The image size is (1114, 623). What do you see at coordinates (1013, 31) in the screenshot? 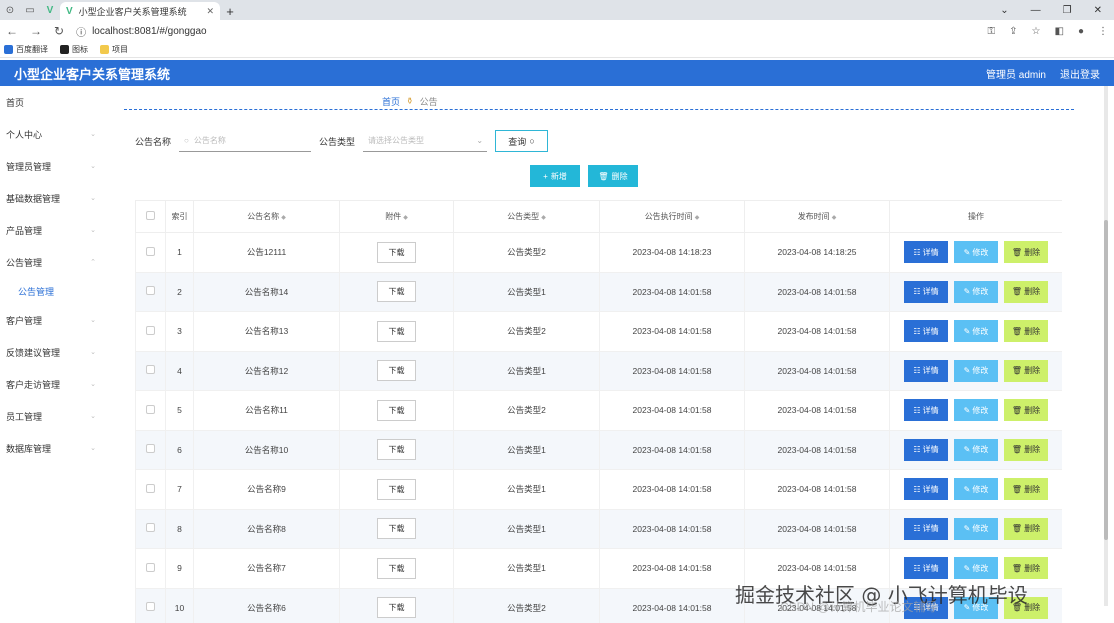
I see `share-icon: ⇪` at bounding box center [1013, 31].